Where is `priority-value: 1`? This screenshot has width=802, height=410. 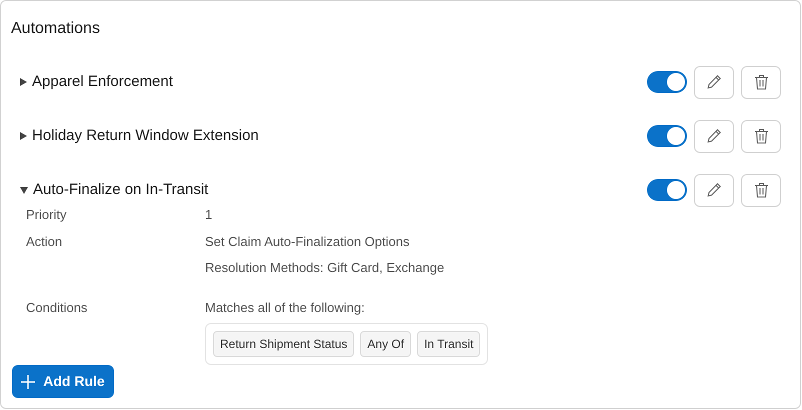
priority-value: 1 is located at coordinates (208, 215).